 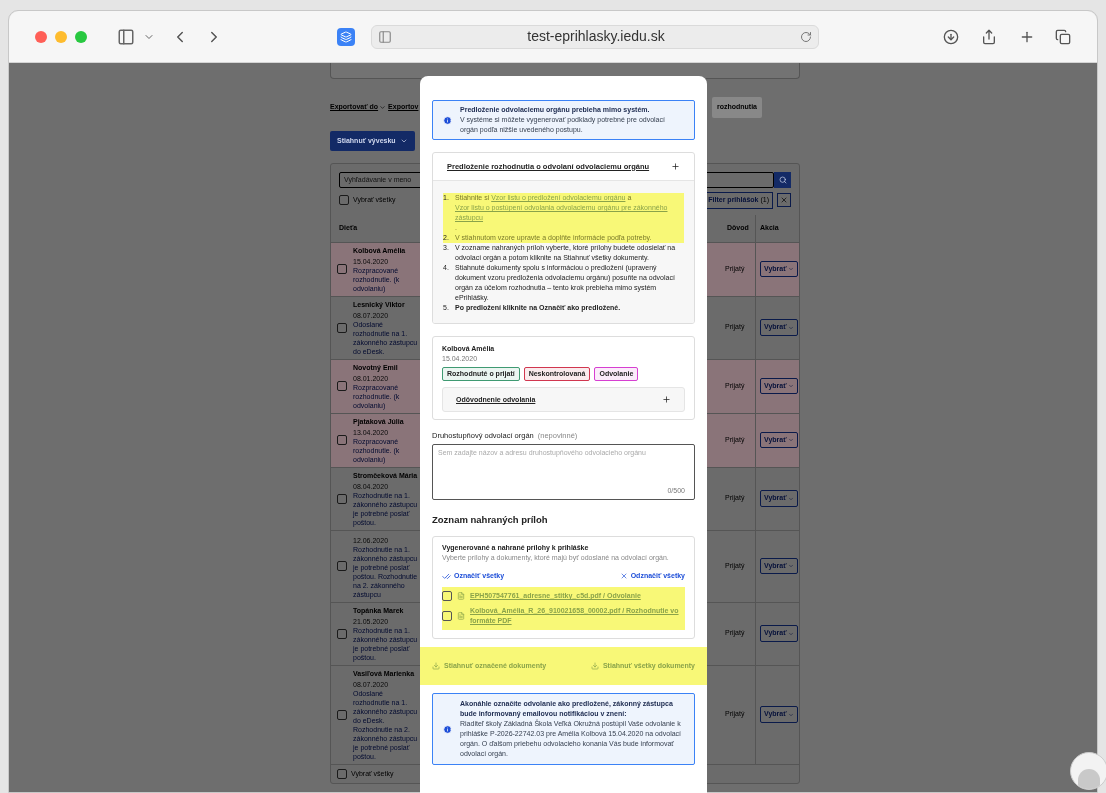 I want to click on section-heading: Zoznam nahraných príloh, so click(x=490, y=520).